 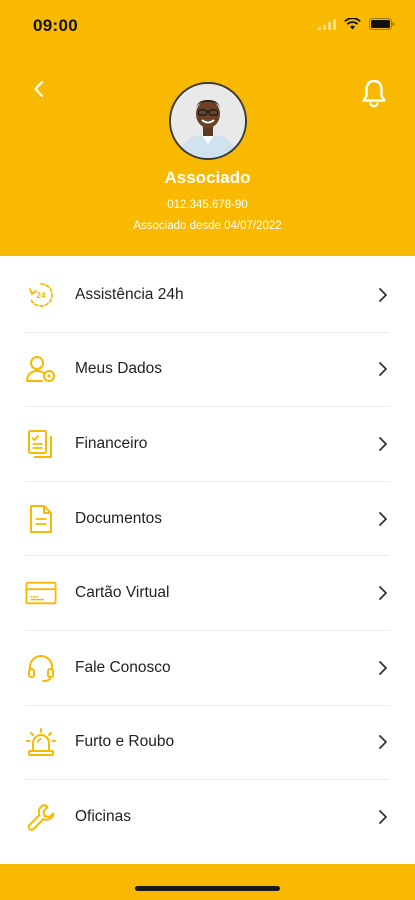 I want to click on avatar, so click(x=208, y=121).